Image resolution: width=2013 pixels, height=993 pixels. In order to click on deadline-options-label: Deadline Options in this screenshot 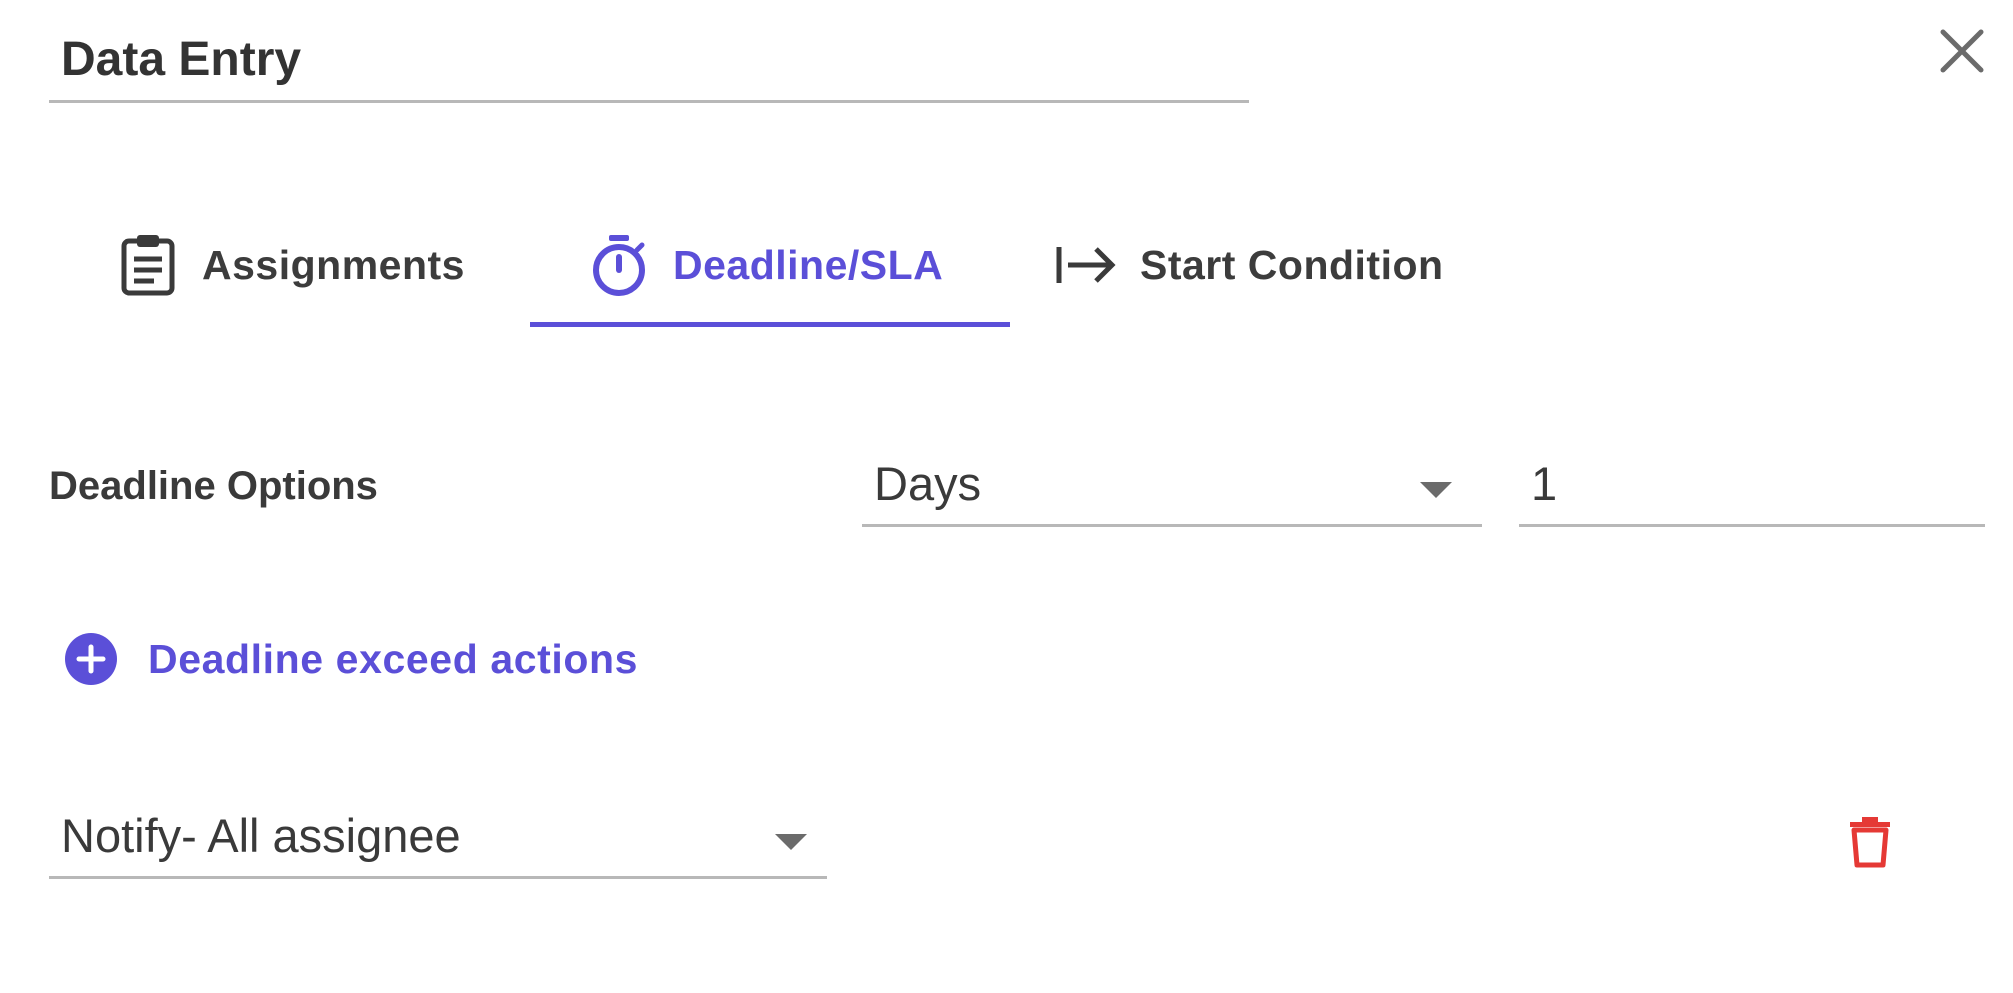, I will do `click(213, 486)`.